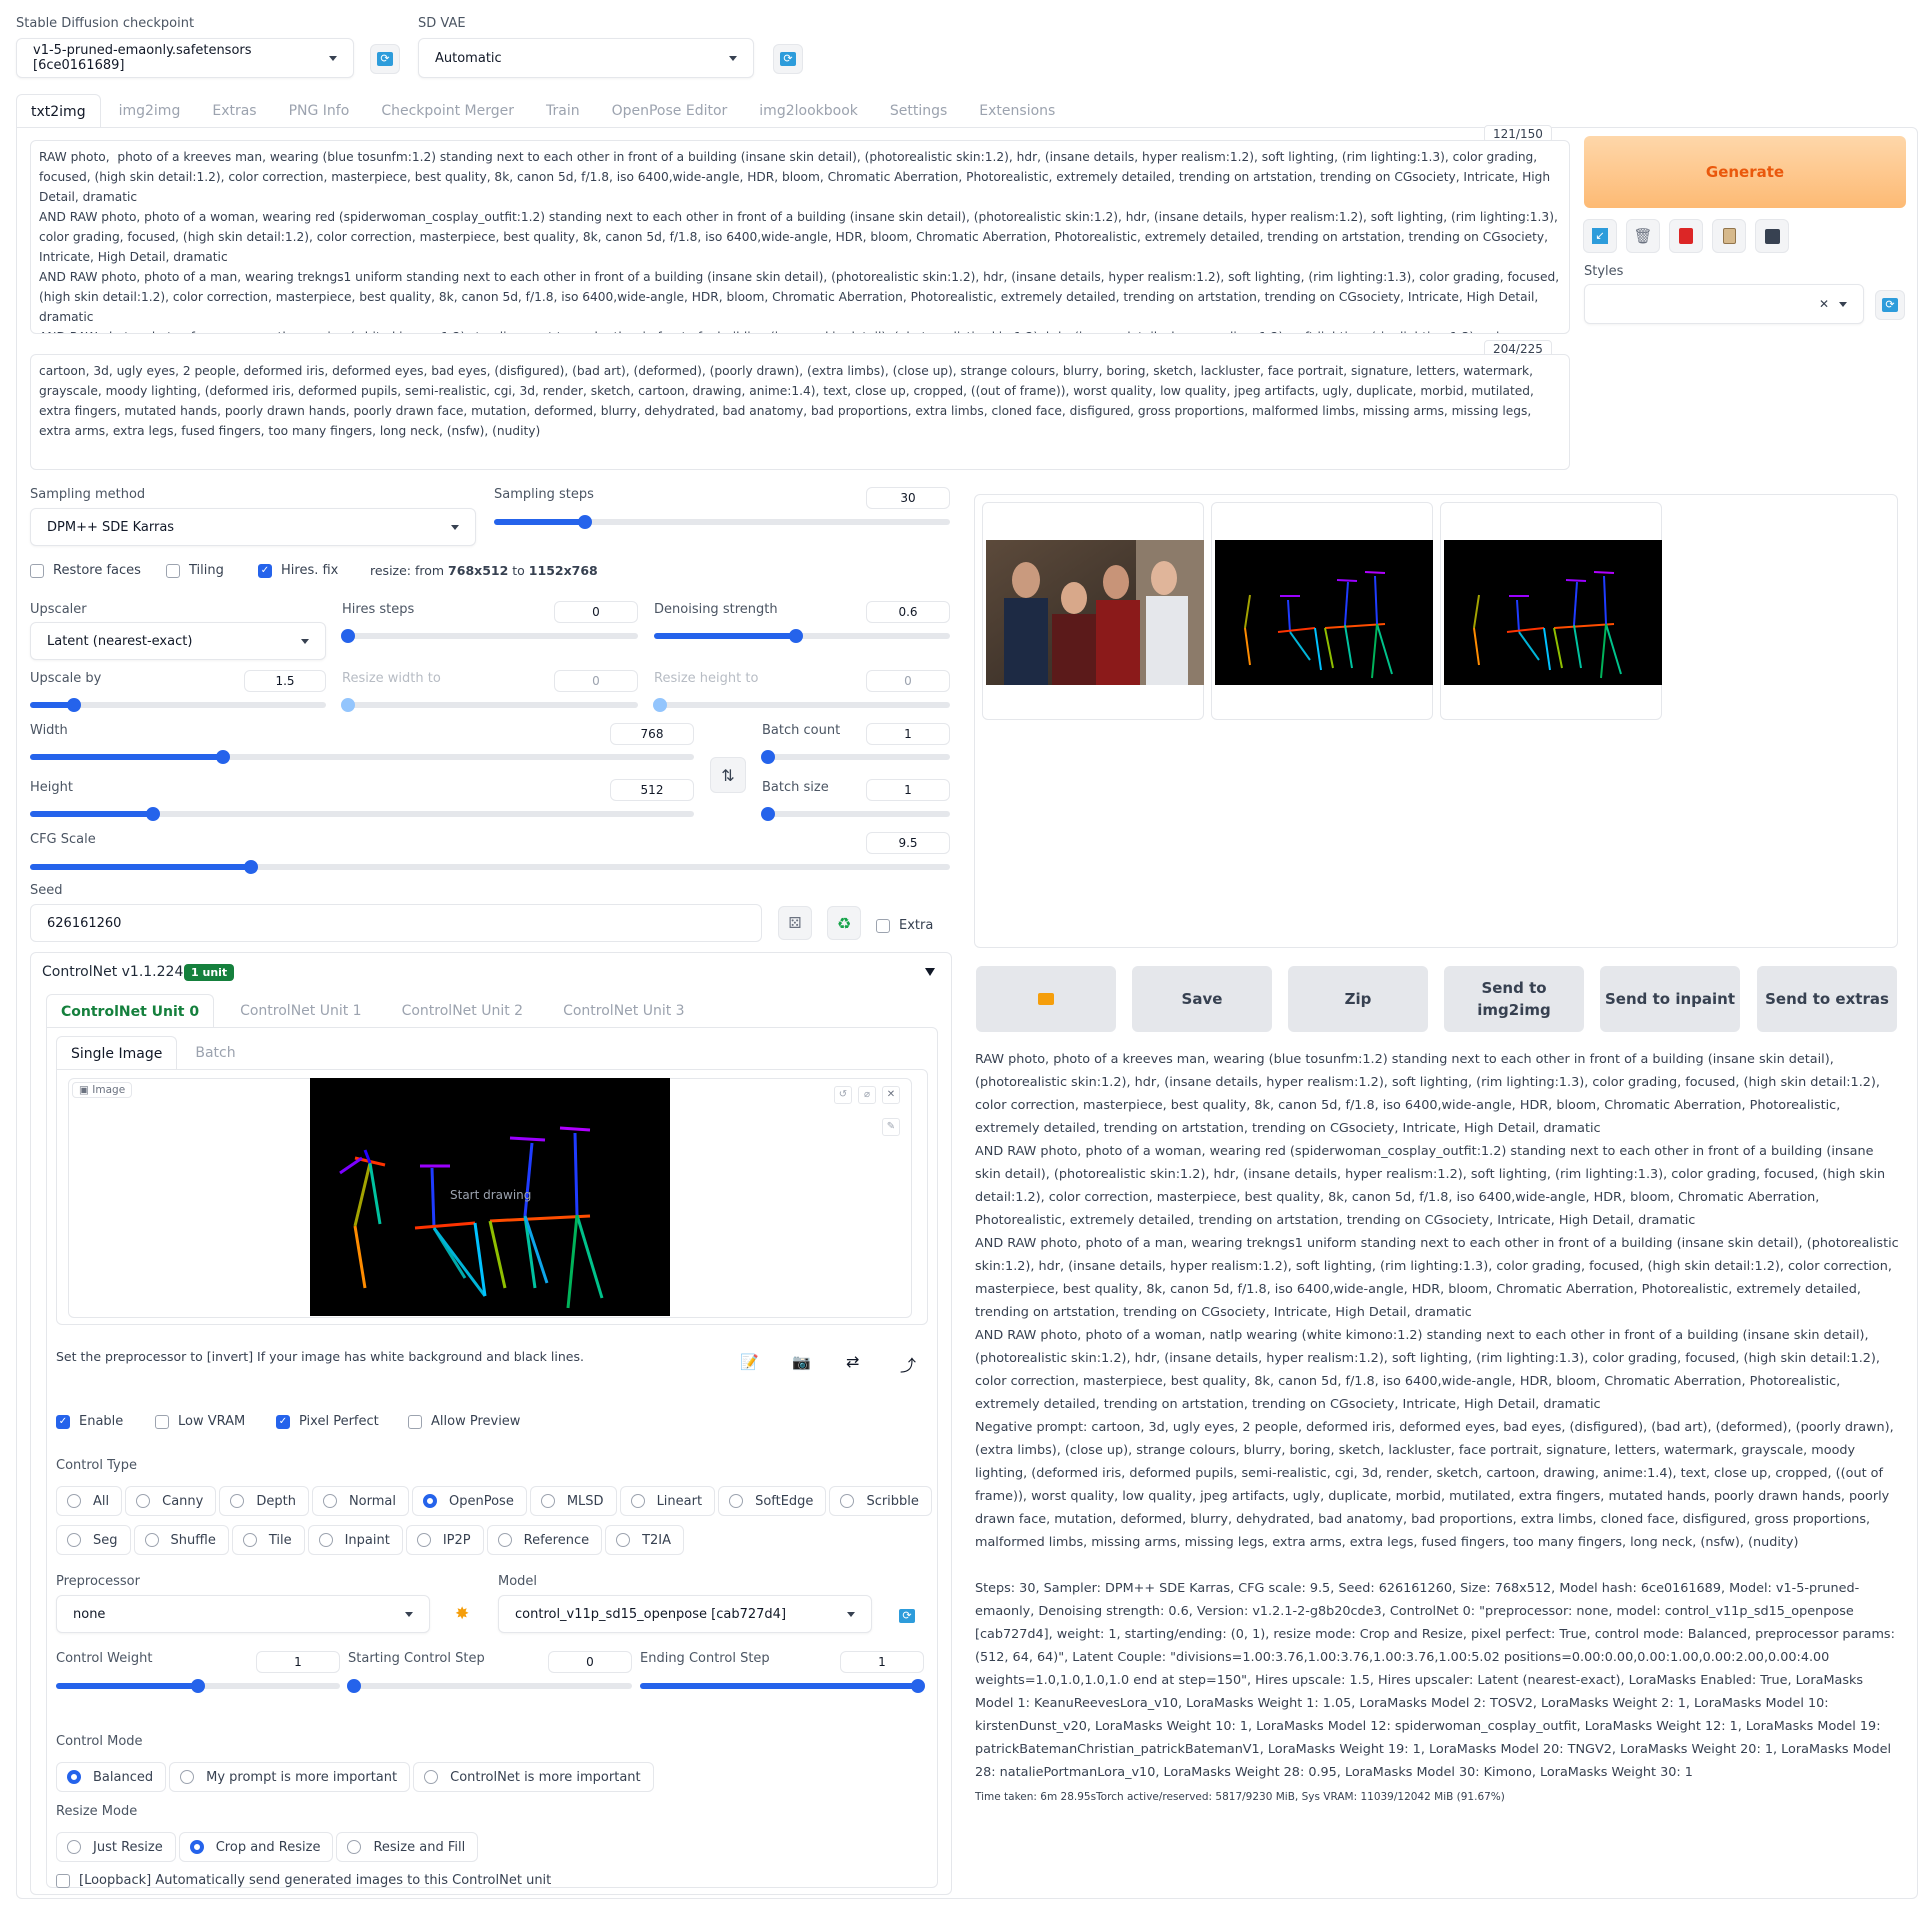  Describe the element at coordinates (256, 1847) in the screenshot. I see `resize-mode-crop-and-resize: Crop and Resize` at that location.